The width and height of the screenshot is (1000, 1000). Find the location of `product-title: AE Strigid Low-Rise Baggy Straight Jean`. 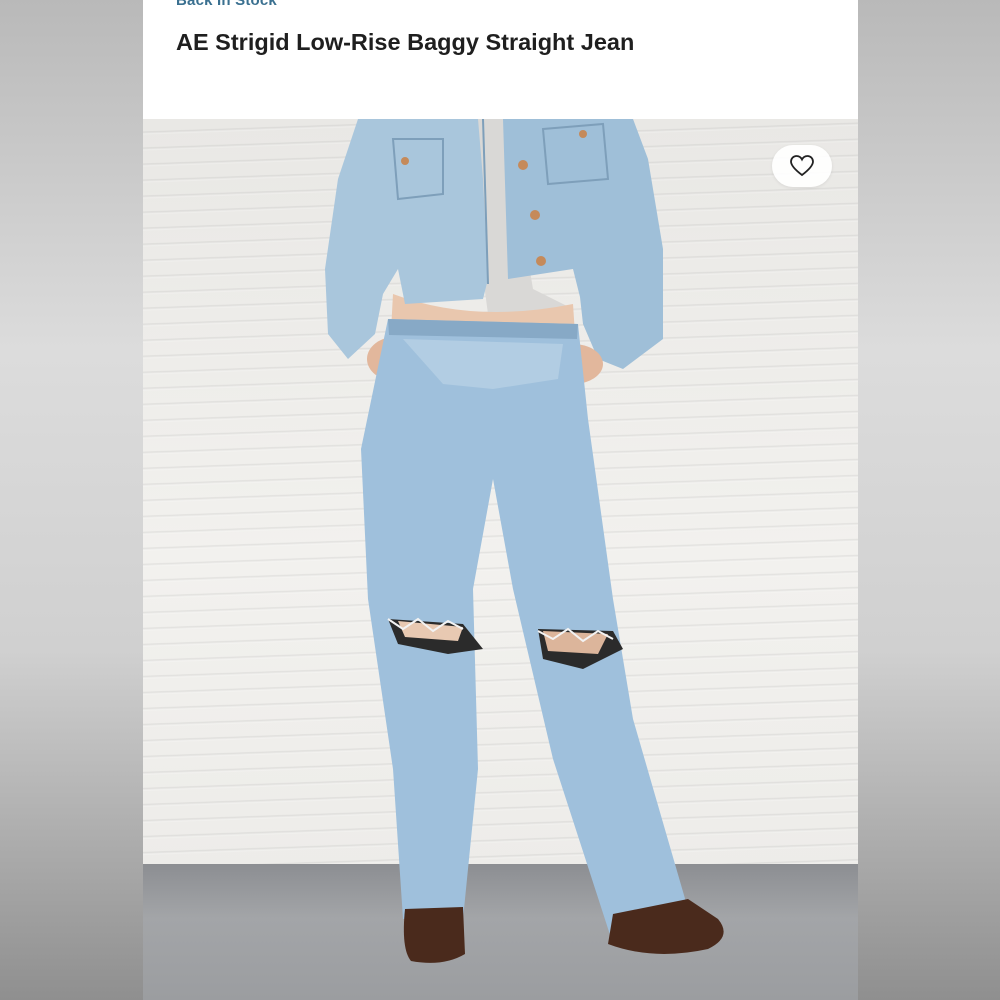

product-title: AE Strigid Low-Rise Baggy Straight Jean is located at coordinates (405, 42).